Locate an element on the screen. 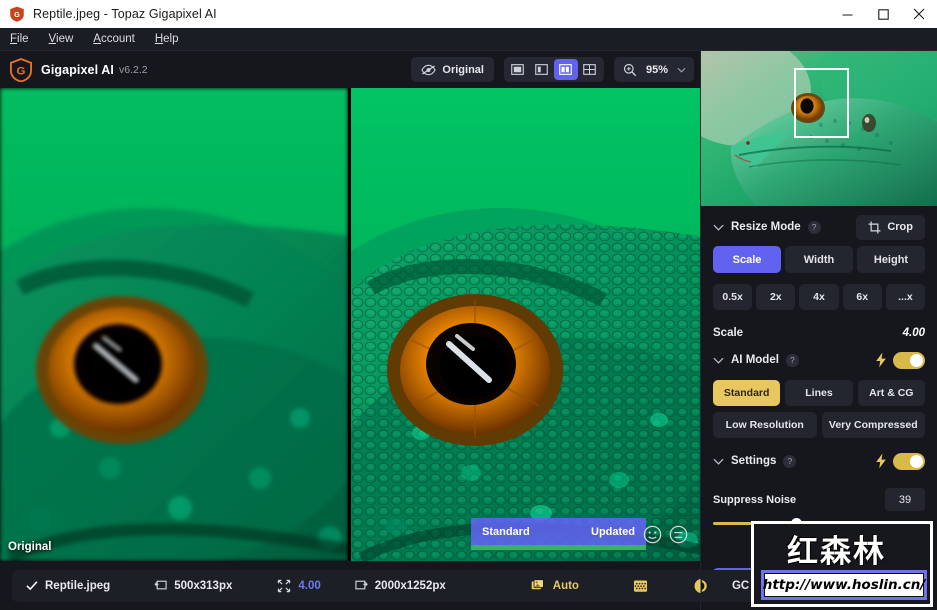 Image resolution: width=937 pixels, height=610 pixels. grid-pane-icon is located at coordinates (590, 69).